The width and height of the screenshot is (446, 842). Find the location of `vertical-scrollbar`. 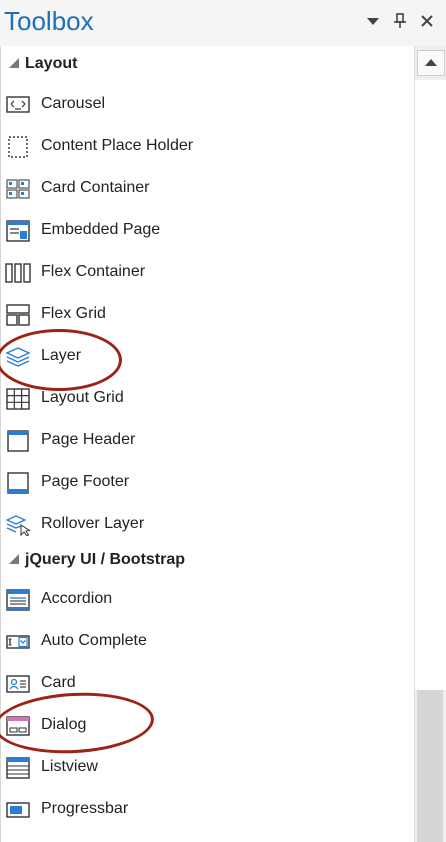

vertical-scrollbar is located at coordinates (430, 444).